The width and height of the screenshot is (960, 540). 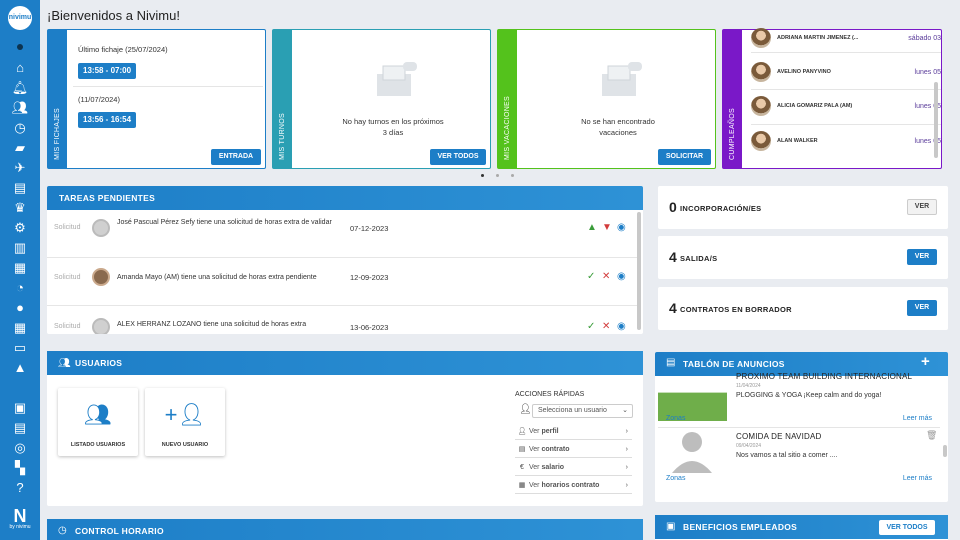 I want to click on birthday-row: AVELINO PANYVINO lunes 05, so click(x=846, y=72).